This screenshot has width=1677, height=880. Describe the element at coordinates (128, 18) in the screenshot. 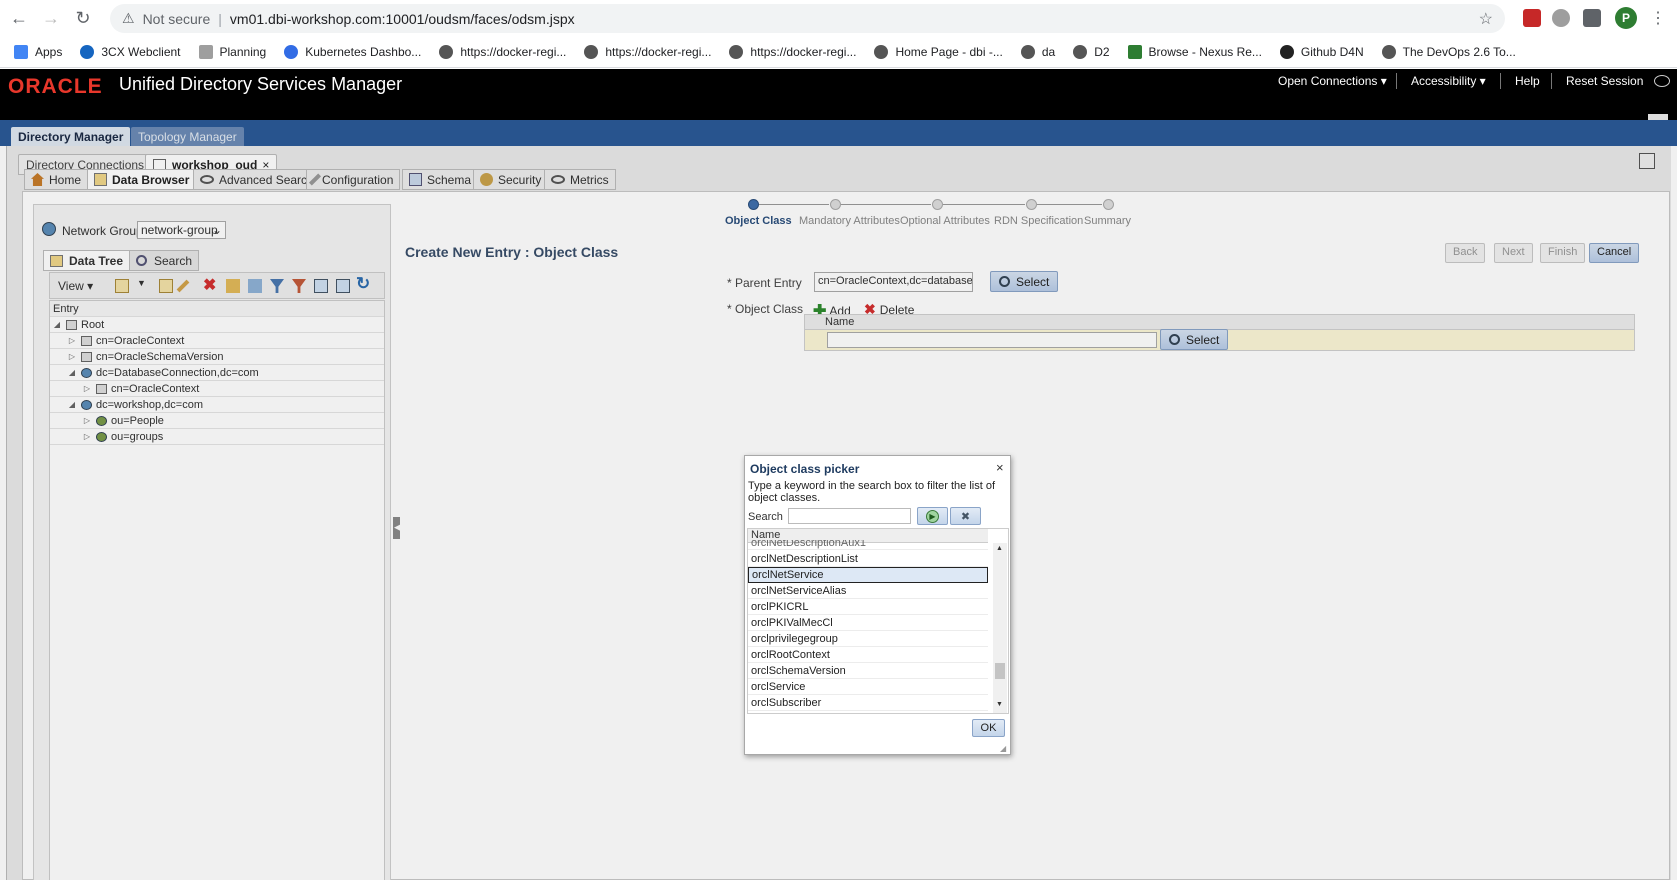

I see `warning-icon: ⚠` at that location.